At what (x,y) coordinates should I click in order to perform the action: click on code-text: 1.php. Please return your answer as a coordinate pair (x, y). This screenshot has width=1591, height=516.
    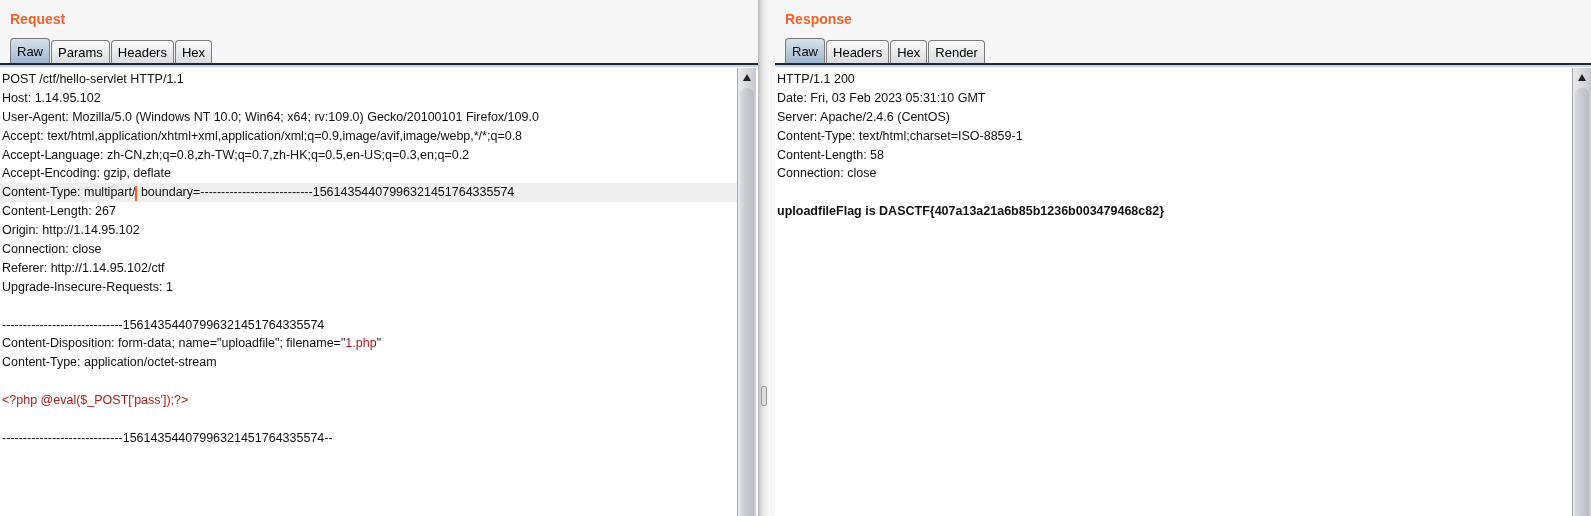
    Looking at the image, I should click on (361, 343).